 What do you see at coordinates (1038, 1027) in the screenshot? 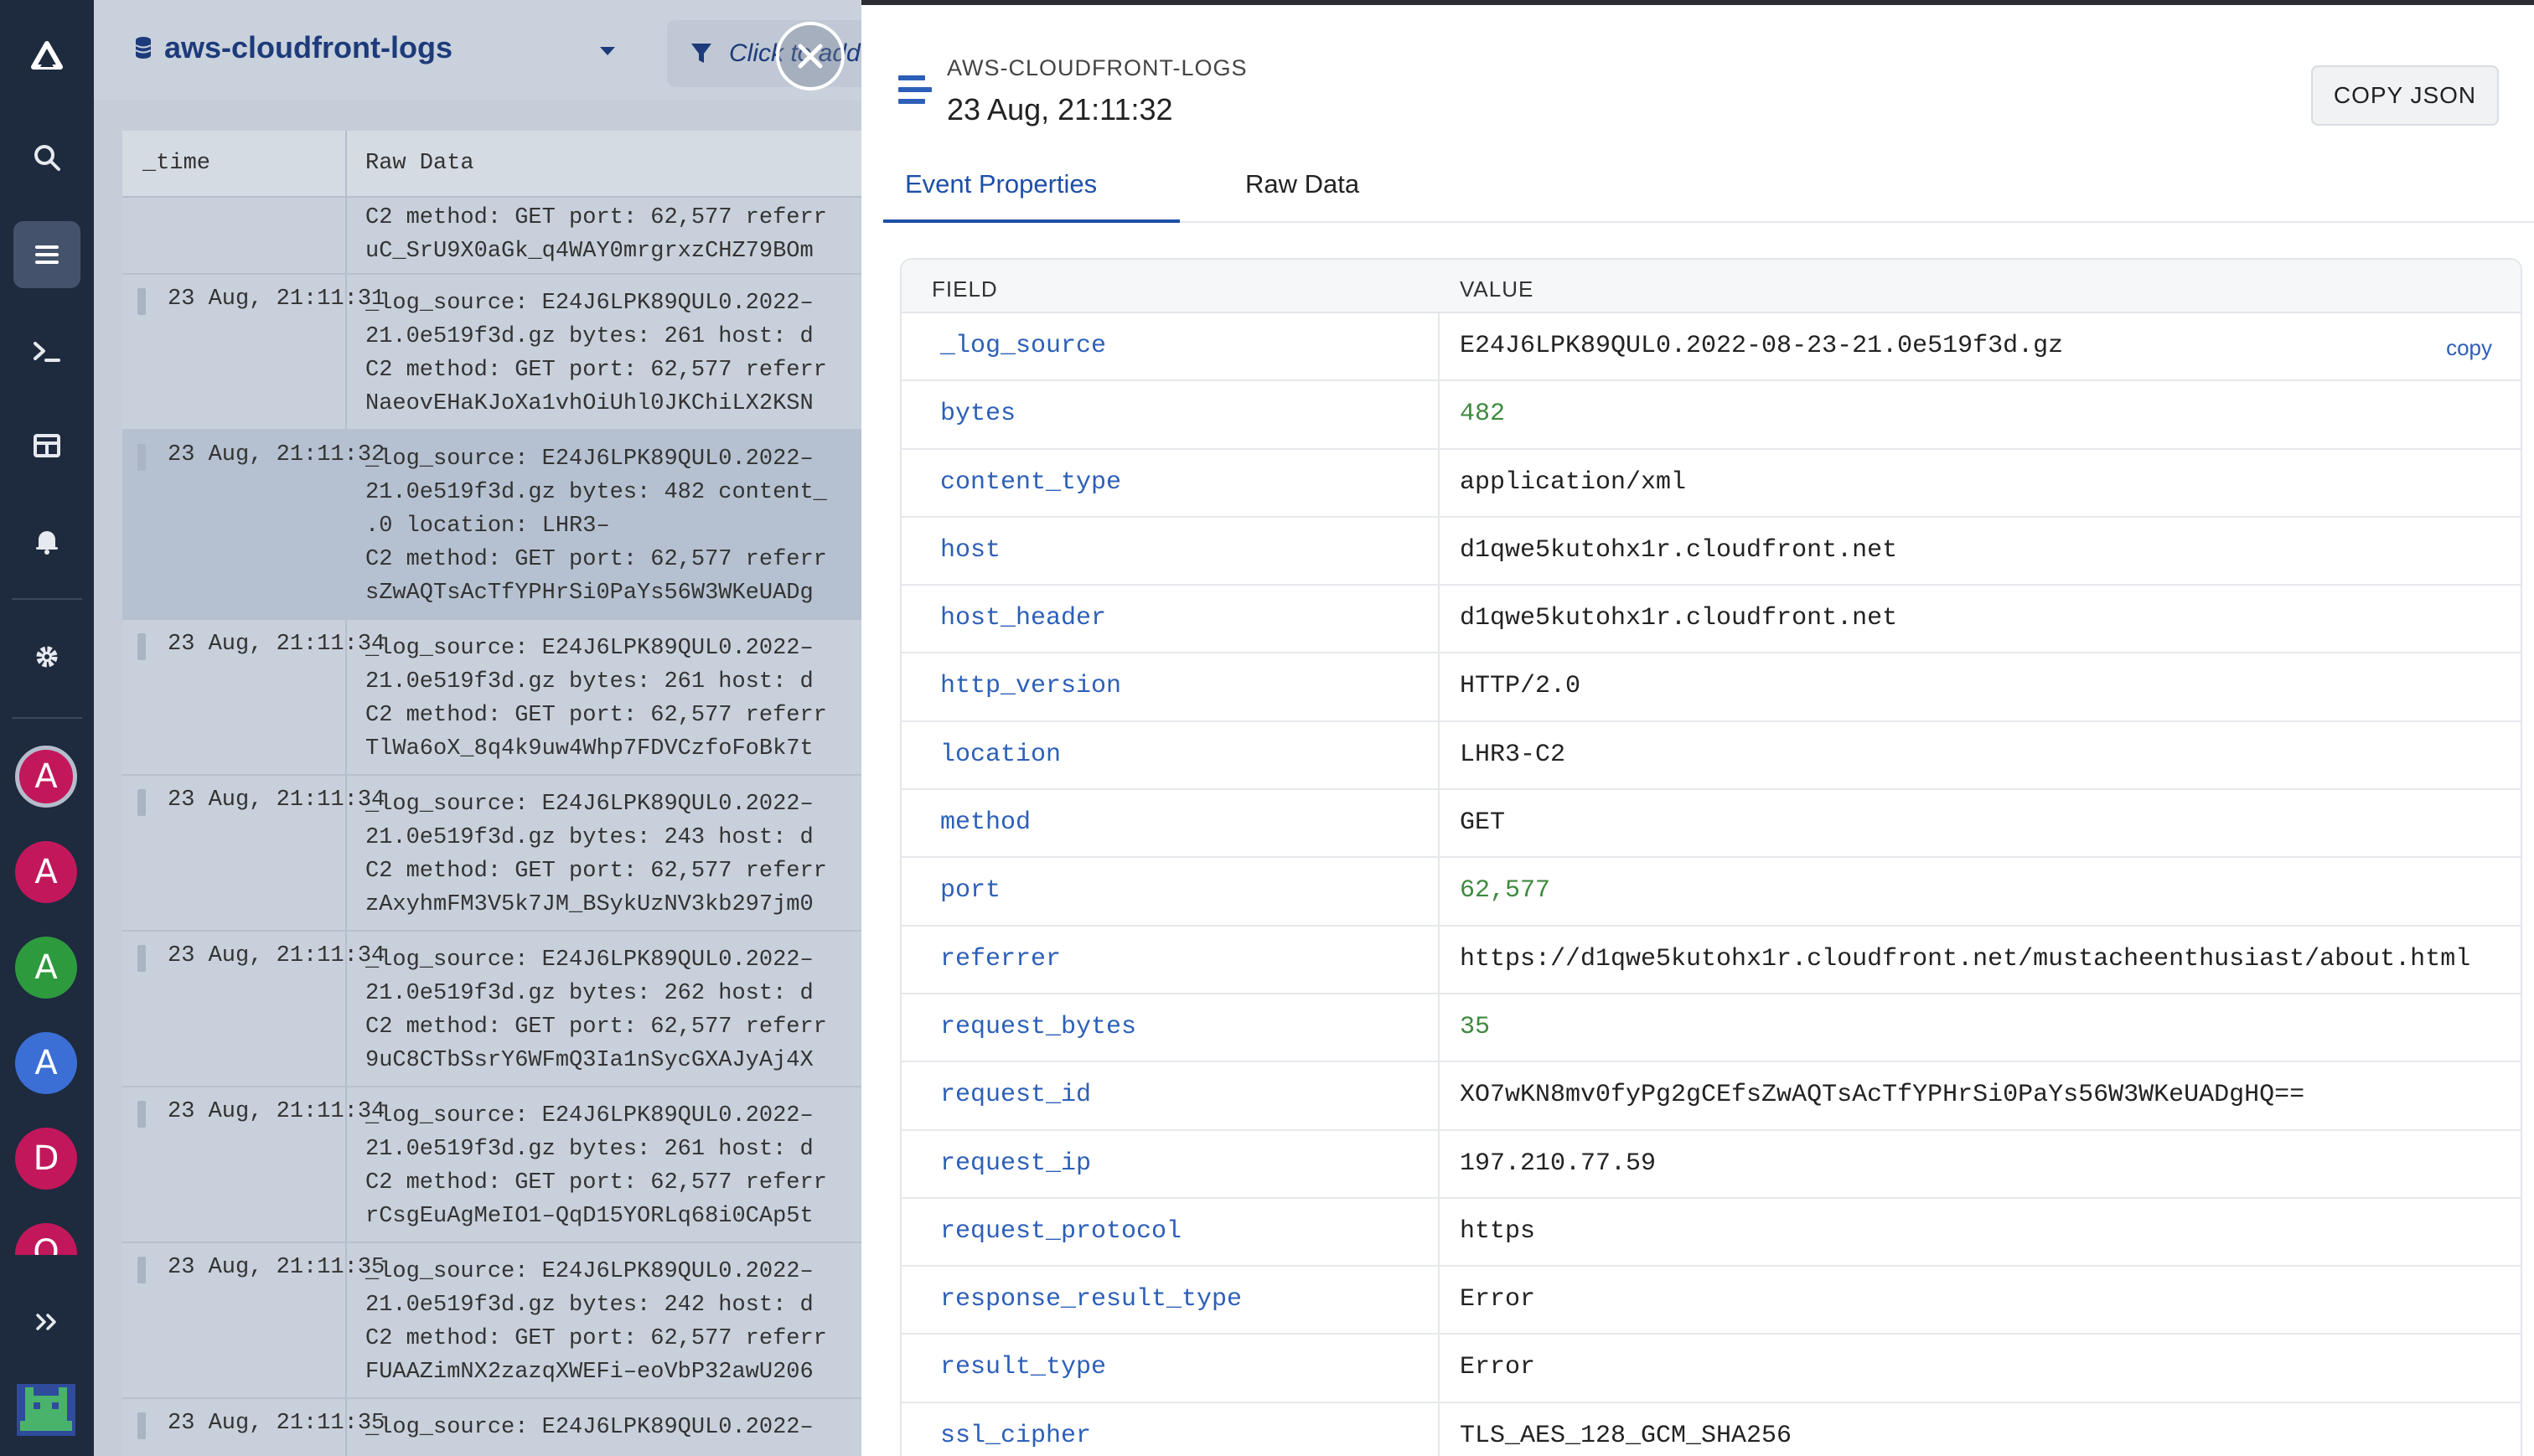
I see `property-field: request_bytes` at bounding box center [1038, 1027].